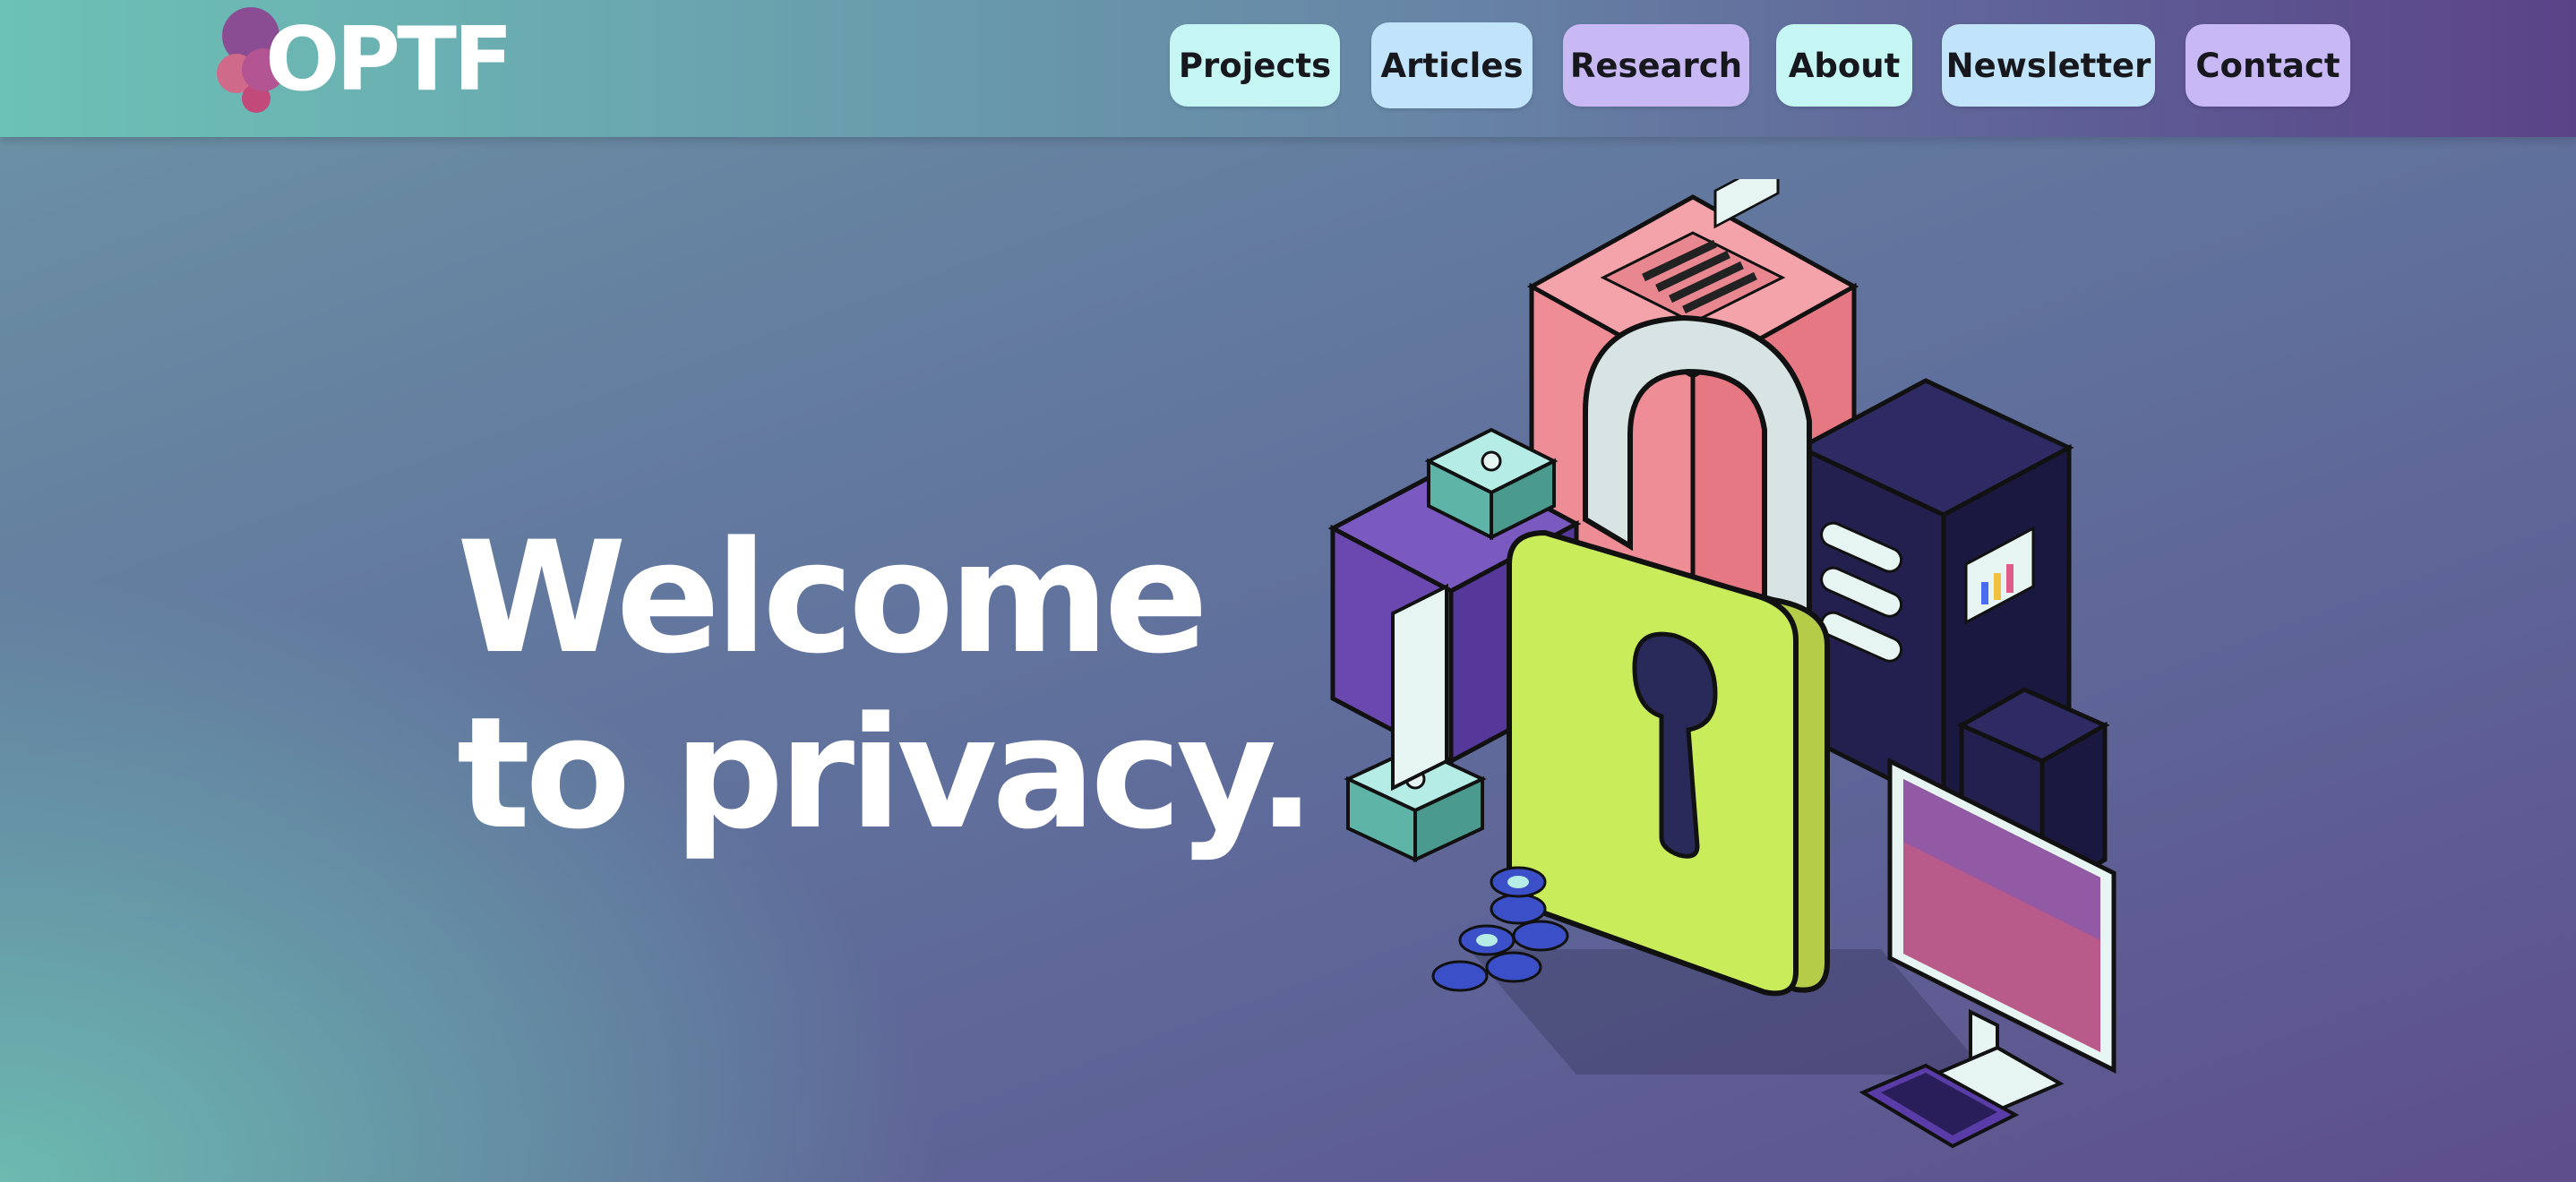 Image resolution: width=2576 pixels, height=1182 pixels. I want to click on nav-articles: Articles, so click(1452, 65).